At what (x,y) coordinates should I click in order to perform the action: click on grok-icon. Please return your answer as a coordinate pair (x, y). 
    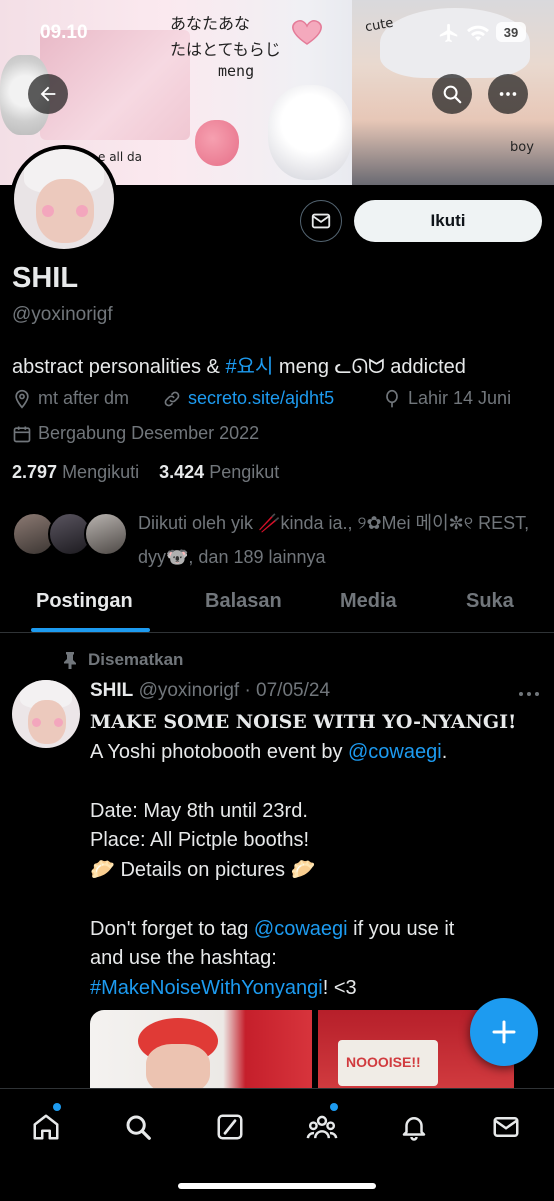
    Looking at the image, I should click on (230, 1127).